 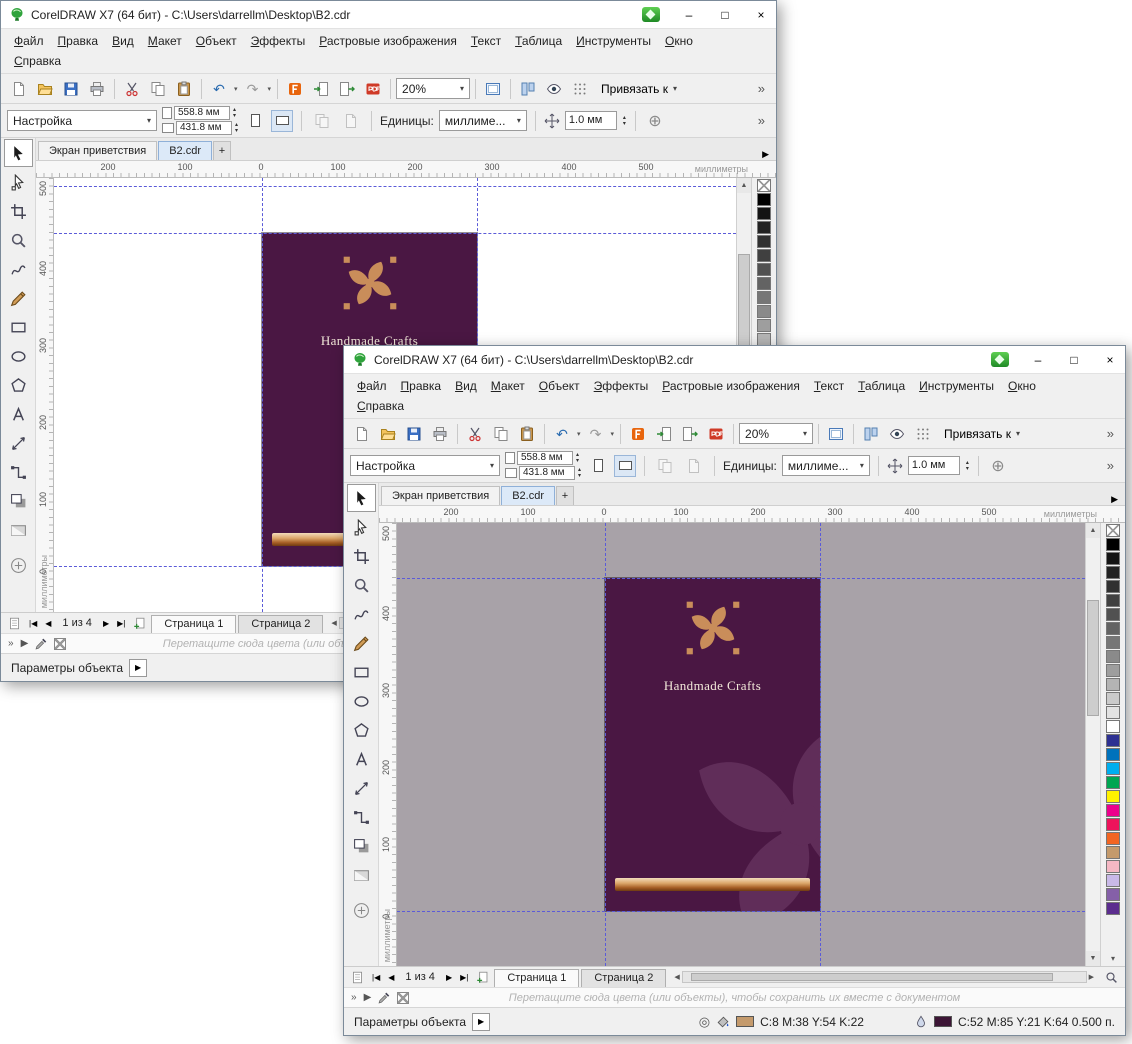 I want to click on portrait-button, so click(x=598, y=466).